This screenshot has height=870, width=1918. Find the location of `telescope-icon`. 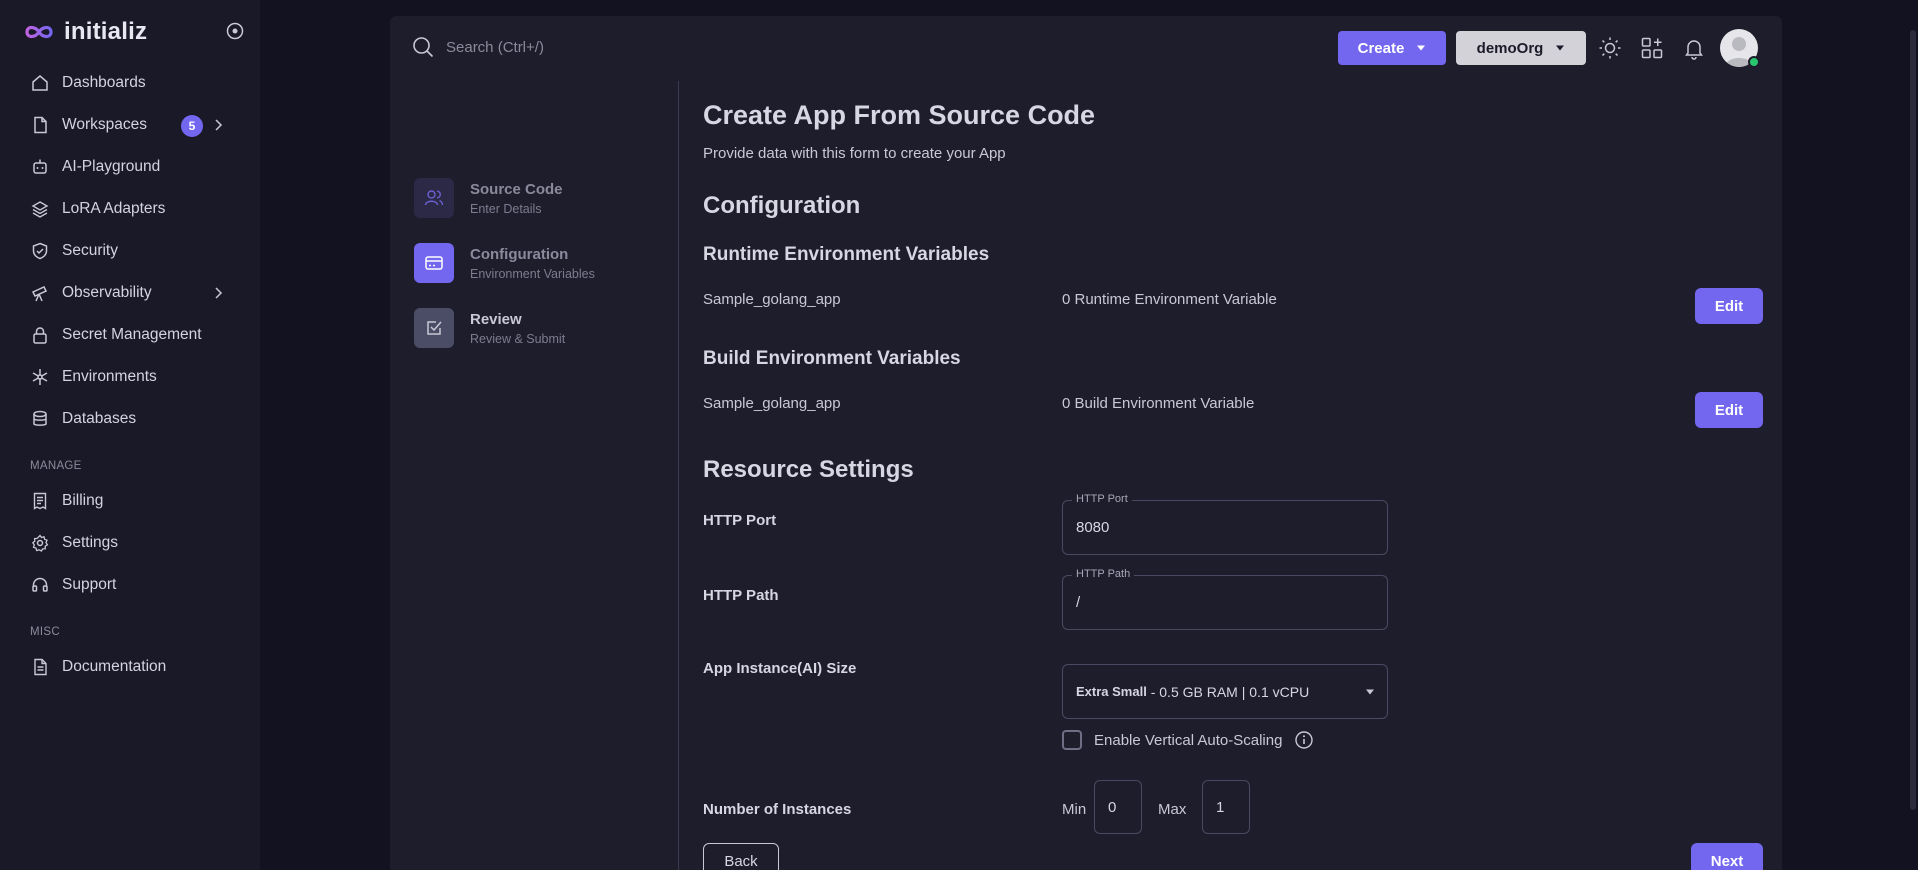

telescope-icon is located at coordinates (40, 293).